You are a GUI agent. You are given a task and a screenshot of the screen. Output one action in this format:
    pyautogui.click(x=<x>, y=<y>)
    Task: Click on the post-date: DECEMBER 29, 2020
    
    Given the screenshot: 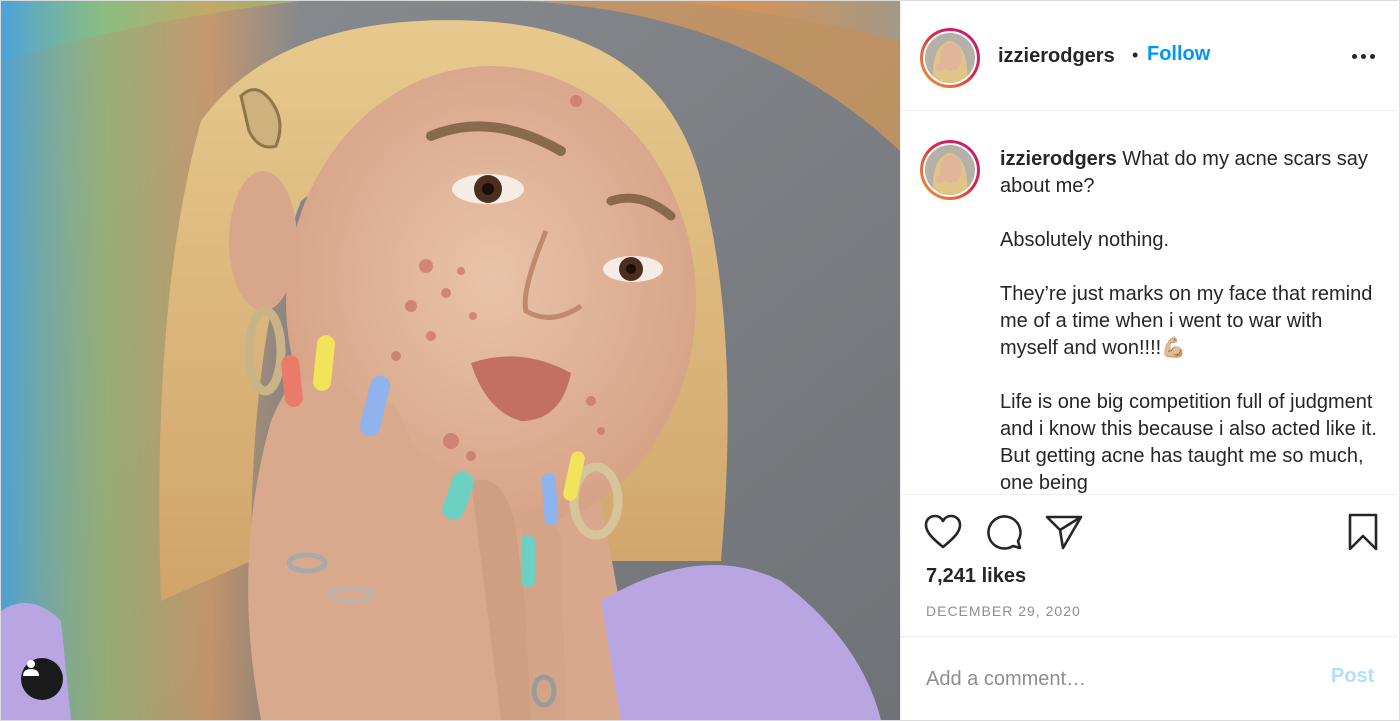 What is the action you would take?
    pyautogui.click(x=1003, y=611)
    